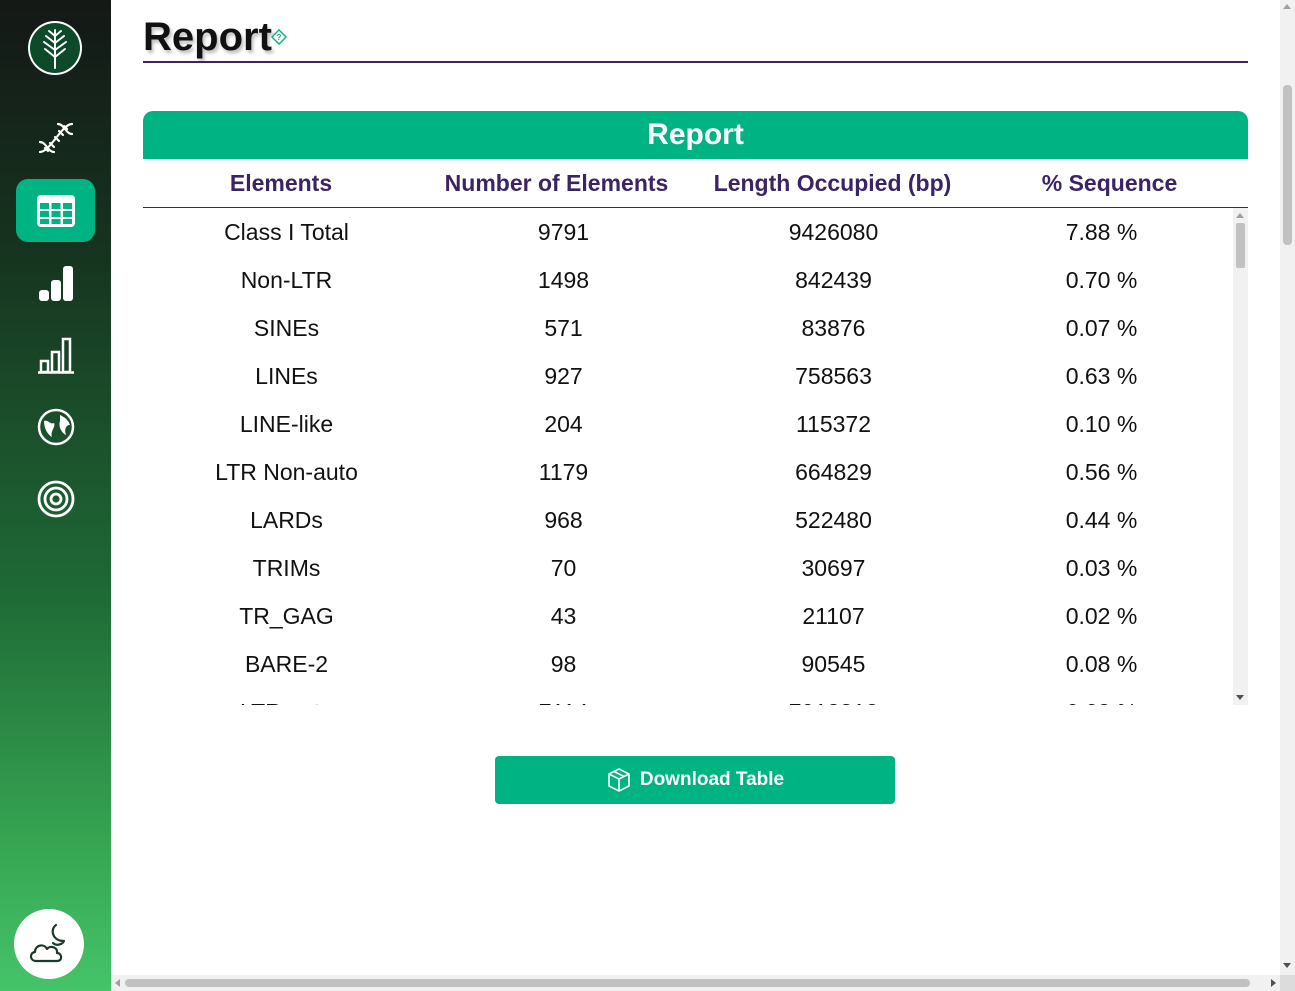  I want to click on bar-chart-icon, so click(55, 283).